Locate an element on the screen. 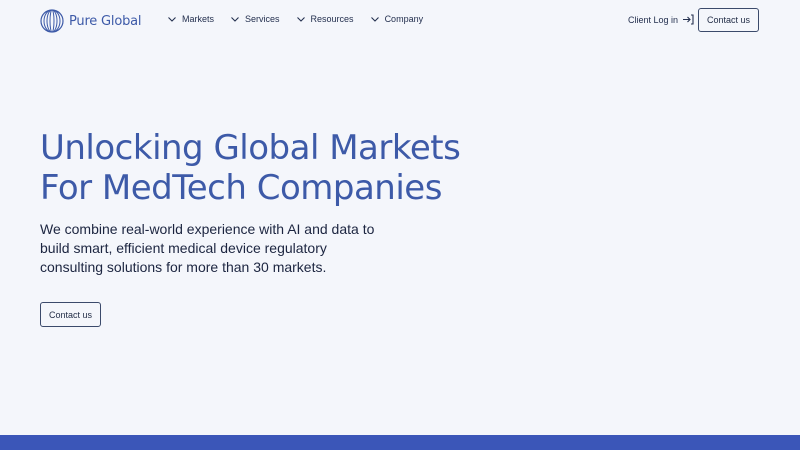  nav-item-label: Company is located at coordinates (404, 19).